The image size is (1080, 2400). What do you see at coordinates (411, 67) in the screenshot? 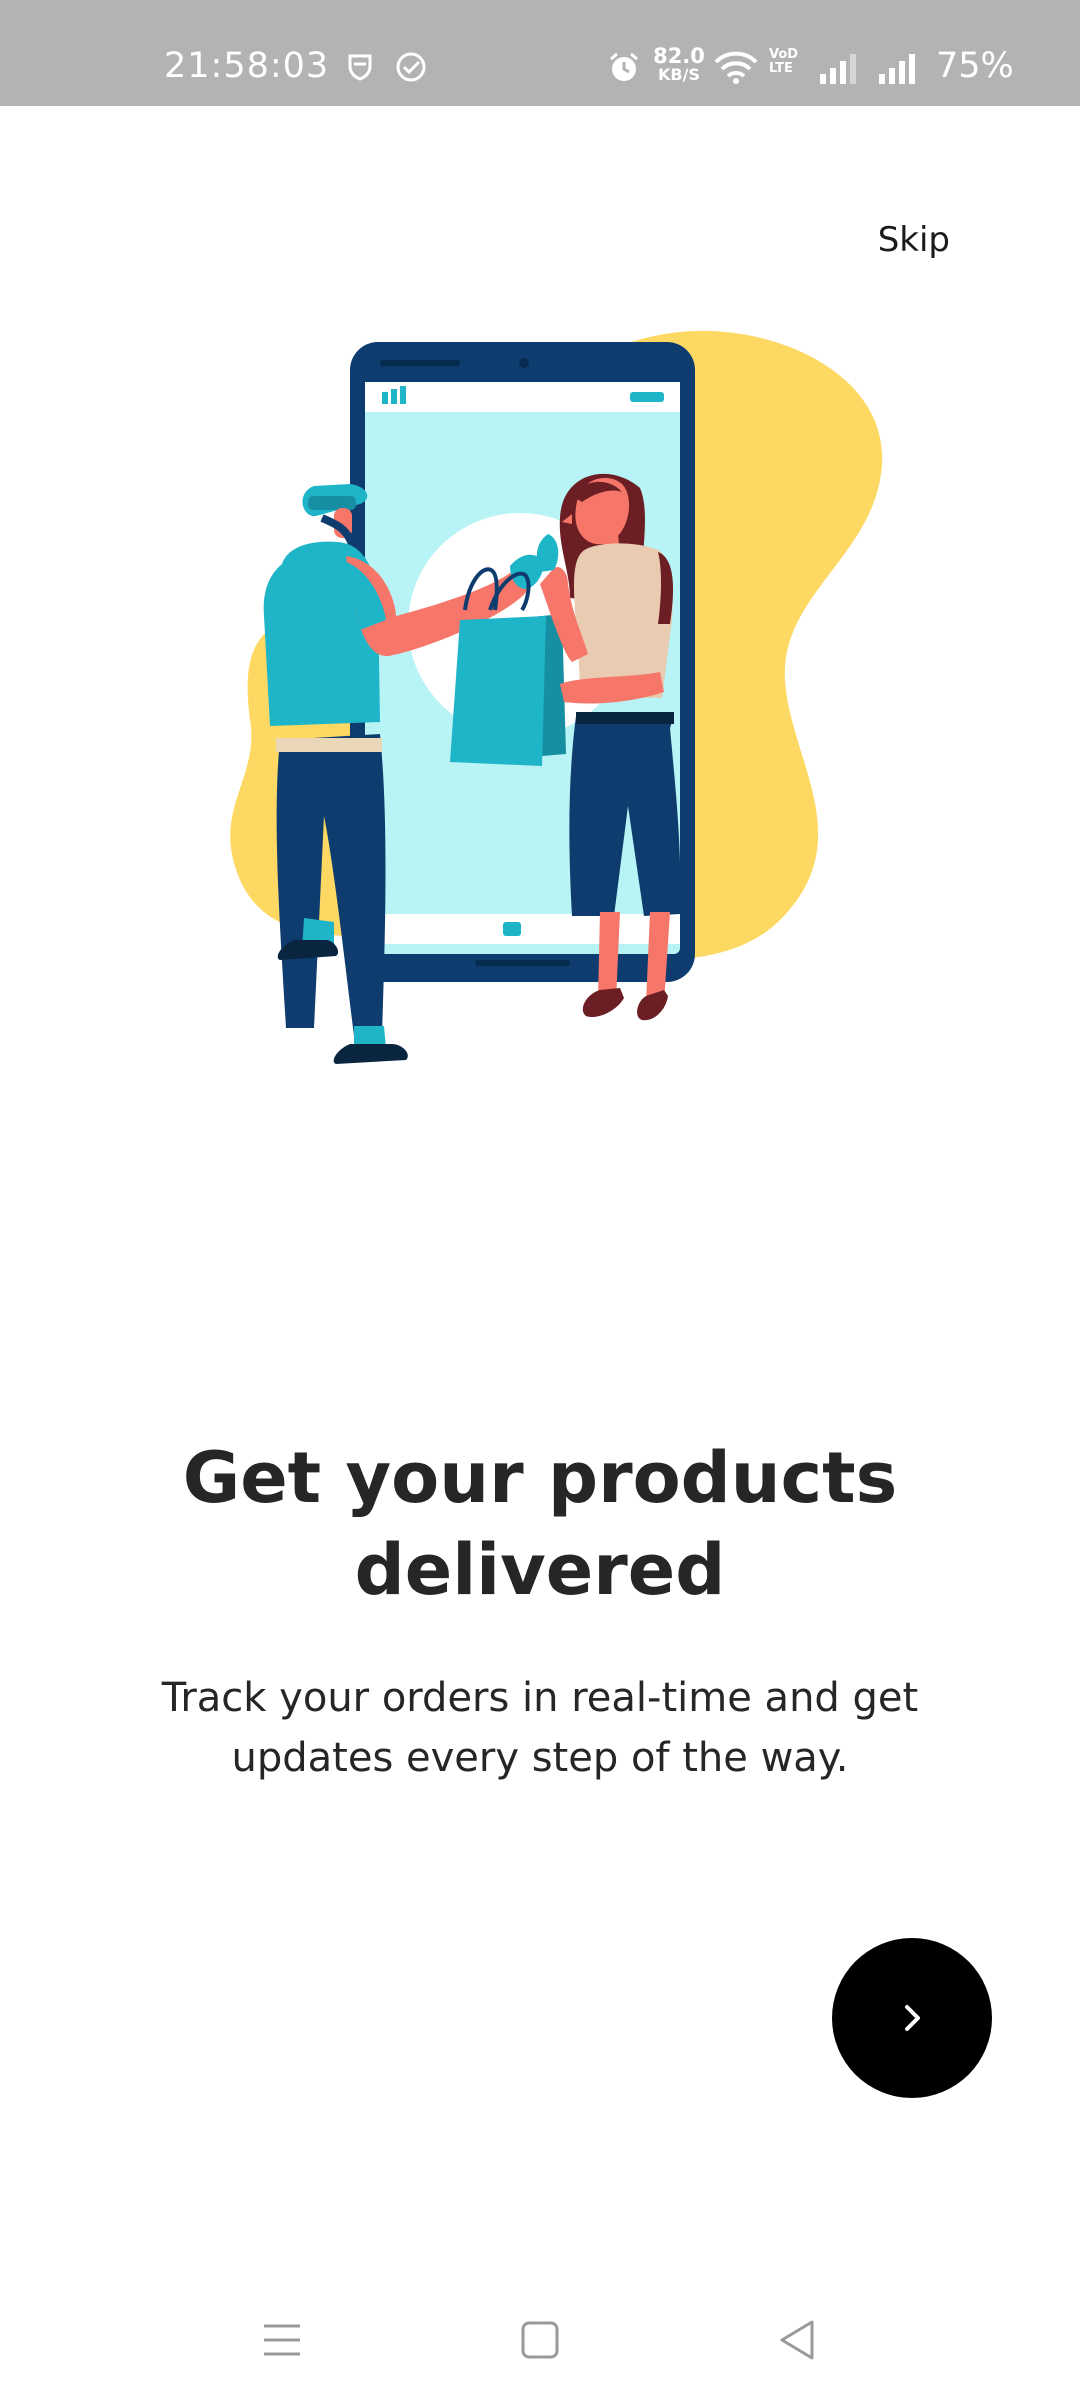
I see `check-circle-icon` at bounding box center [411, 67].